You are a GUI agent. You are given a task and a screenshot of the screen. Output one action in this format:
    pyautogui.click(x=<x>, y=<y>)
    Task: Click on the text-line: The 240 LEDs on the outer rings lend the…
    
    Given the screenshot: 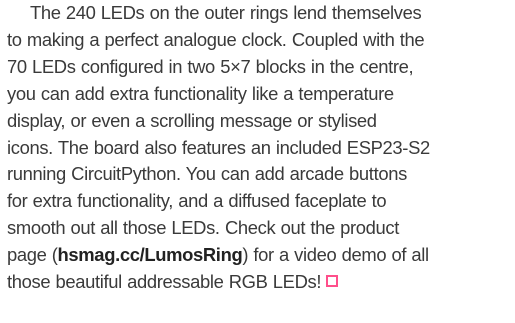 What is the action you would take?
    pyautogui.click(x=226, y=12)
    